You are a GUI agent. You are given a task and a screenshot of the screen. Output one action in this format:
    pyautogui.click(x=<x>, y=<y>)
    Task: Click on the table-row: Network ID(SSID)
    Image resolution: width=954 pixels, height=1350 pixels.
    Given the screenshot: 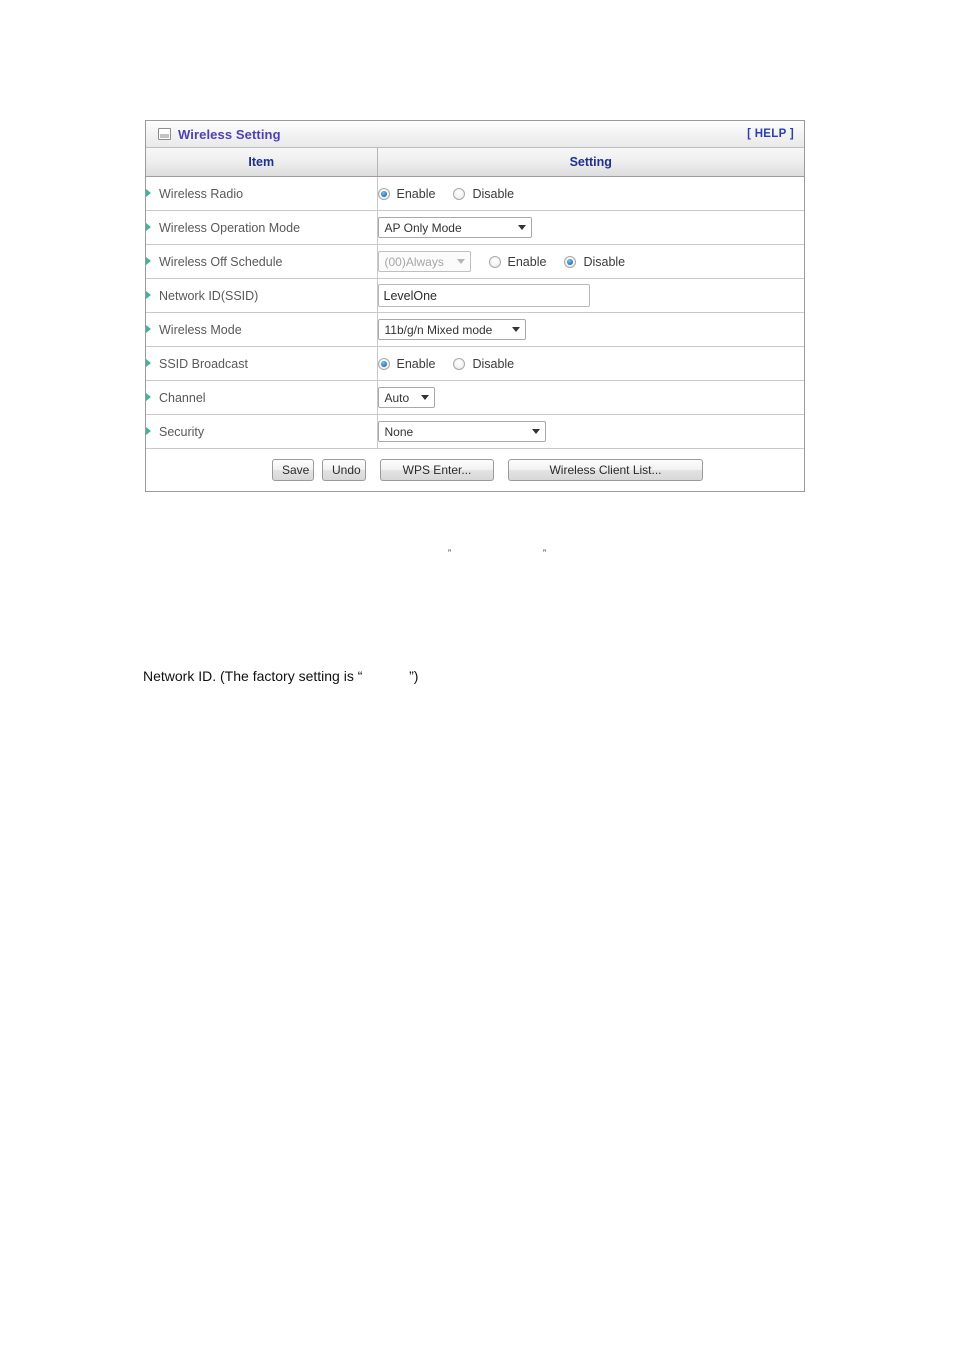 What is the action you would take?
    pyautogui.click(x=475, y=295)
    